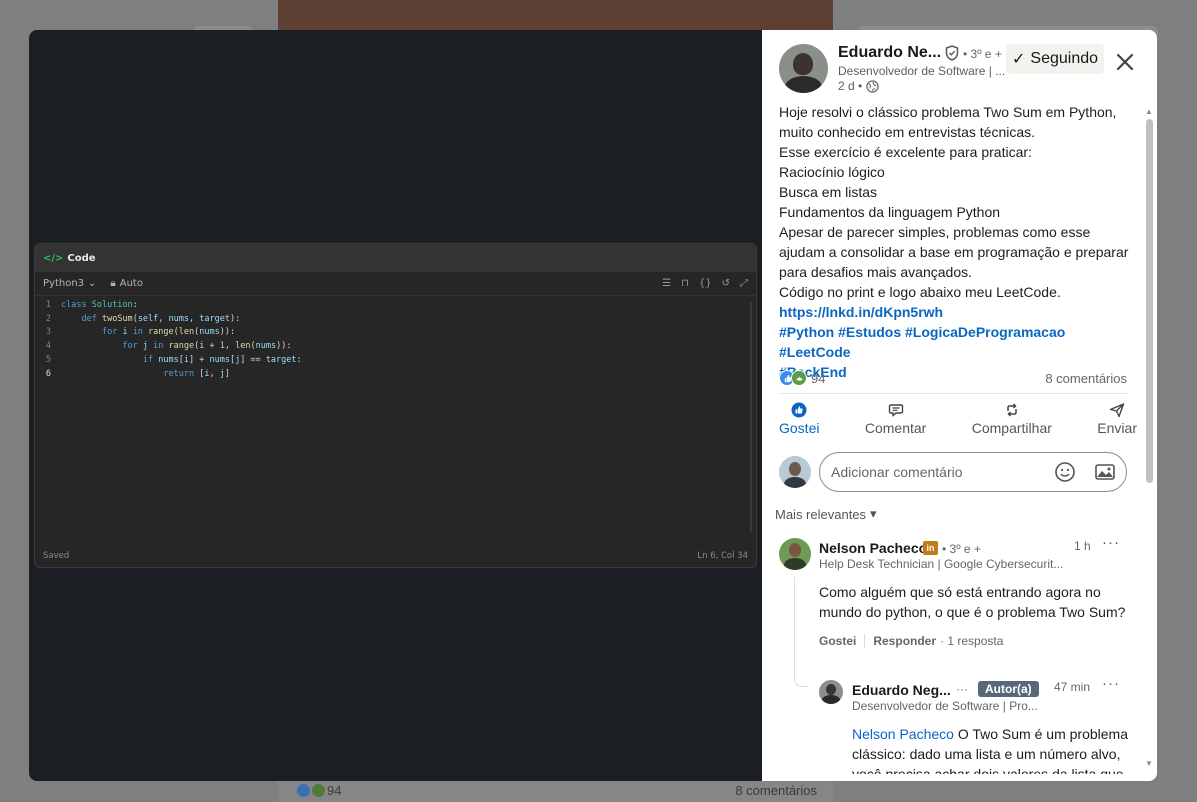 The height and width of the screenshot is (802, 1197). Describe the element at coordinates (953, 378) in the screenshot. I see `post-stats: 94 8 comentários` at that location.